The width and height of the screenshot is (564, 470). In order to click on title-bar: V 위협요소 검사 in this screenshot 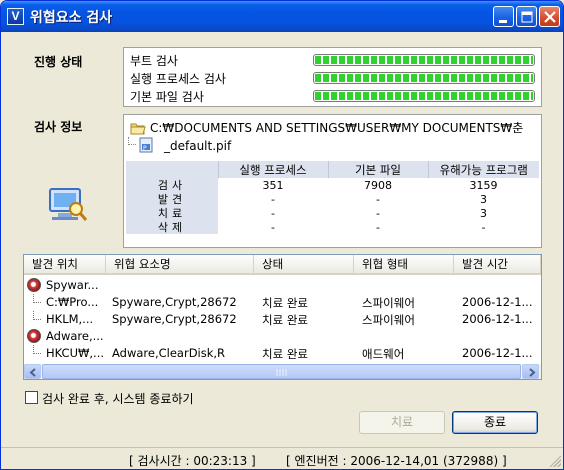, I will do `click(282, 16)`.